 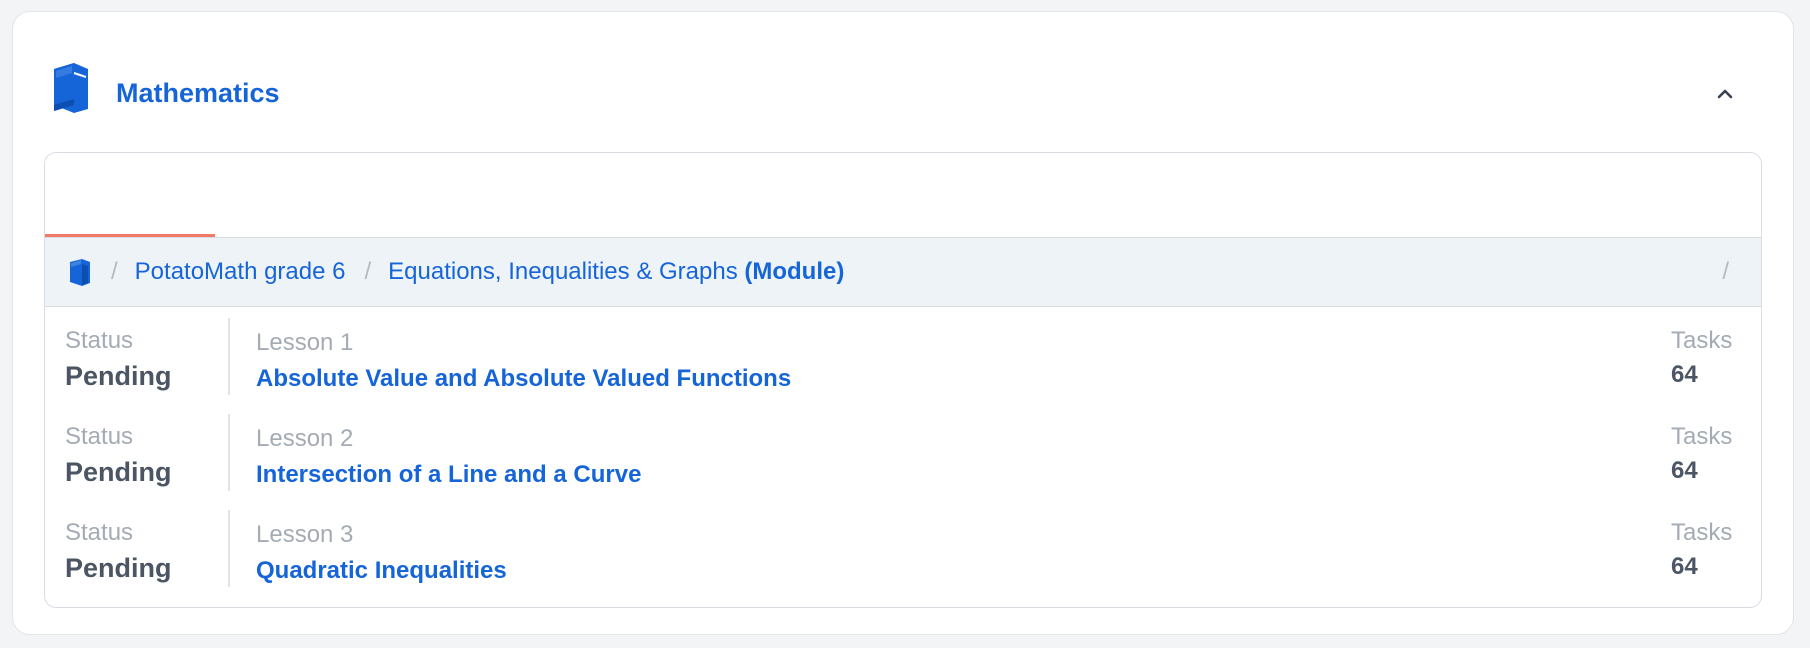 What do you see at coordinates (903, 195) in the screenshot?
I see `tab-strip` at bounding box center [903, 195].